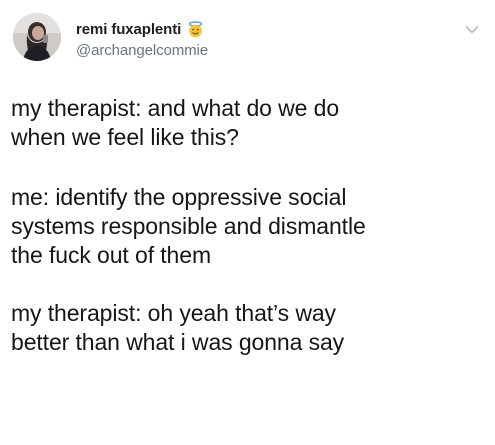  What do you see at coordinates (128, 29) in the screenshot?
I see `display-name: remi fuxaplenti` at bounding box center [128, 29].